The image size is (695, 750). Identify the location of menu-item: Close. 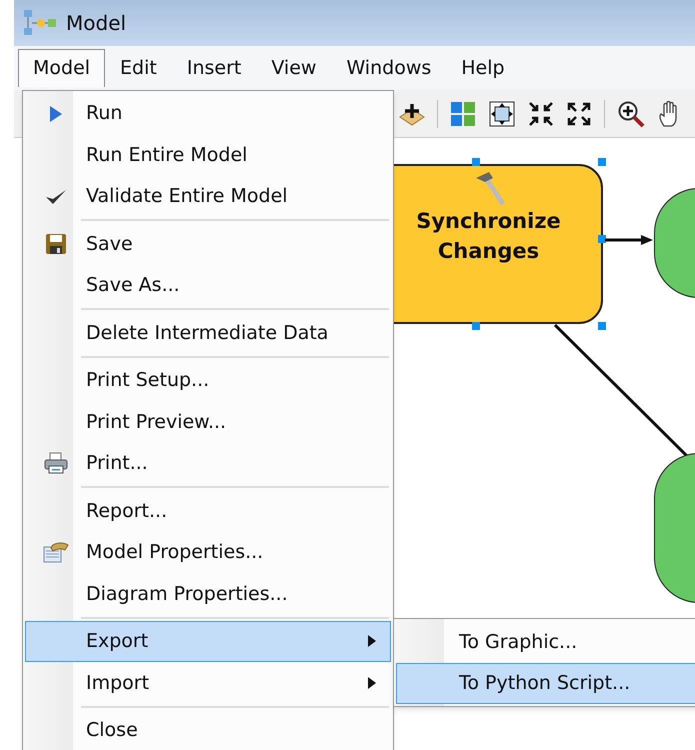
(208, 730).